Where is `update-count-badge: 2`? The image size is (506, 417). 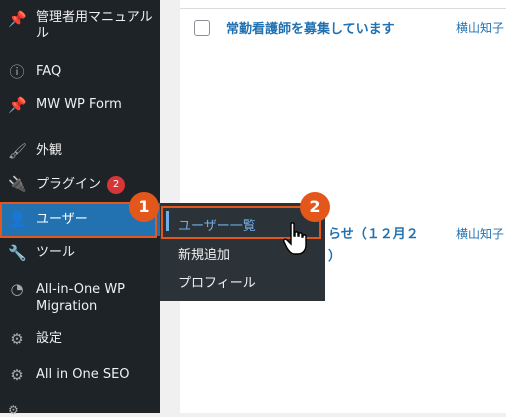 update-count-badge: 2 is located at coordinates (116, 185).